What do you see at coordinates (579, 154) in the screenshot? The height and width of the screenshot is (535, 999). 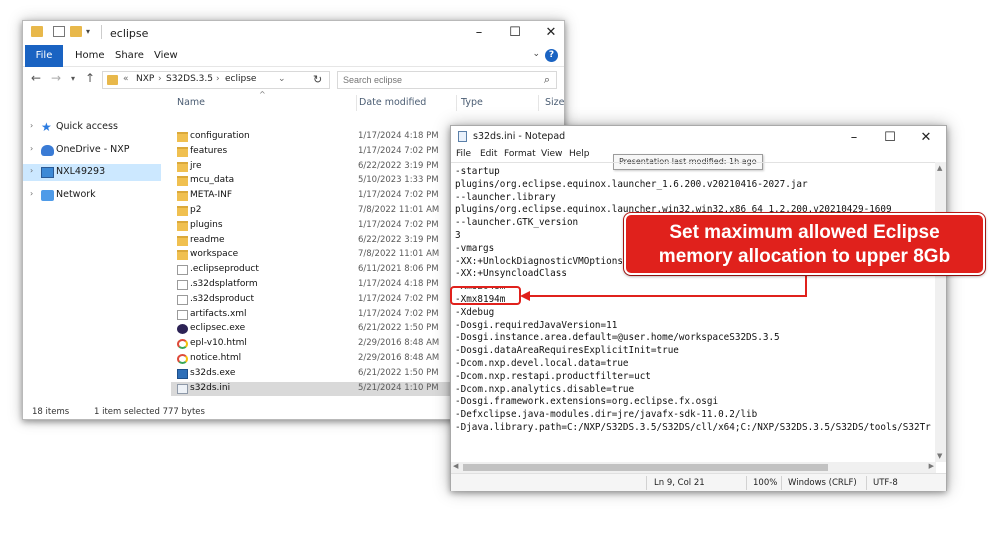 I see `menu-help: Help` at bounding box center [579, 154].